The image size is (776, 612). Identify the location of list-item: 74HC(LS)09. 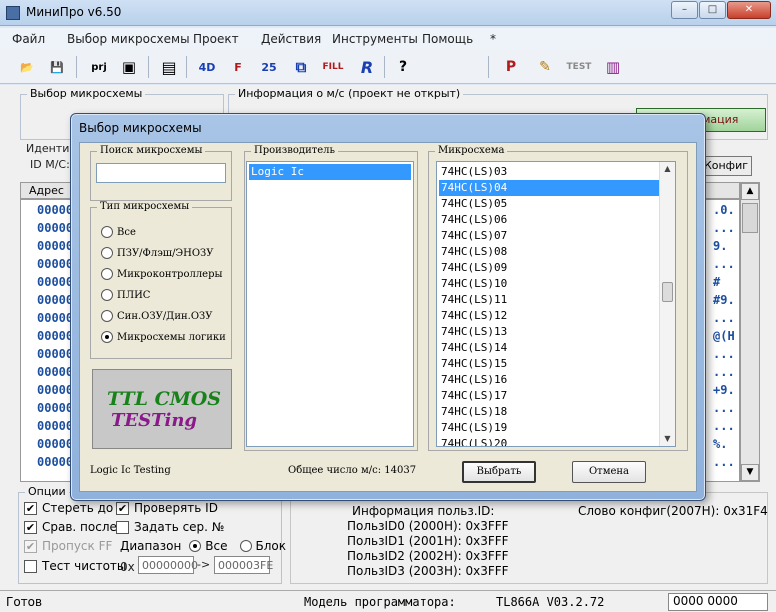
(549, 268).